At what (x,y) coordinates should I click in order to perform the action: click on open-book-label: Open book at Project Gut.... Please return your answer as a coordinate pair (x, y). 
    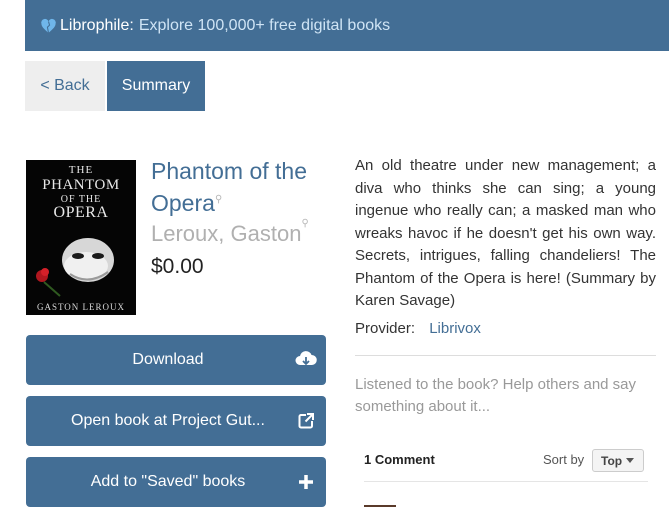
    Looking at the image, I should click on (168, 420).